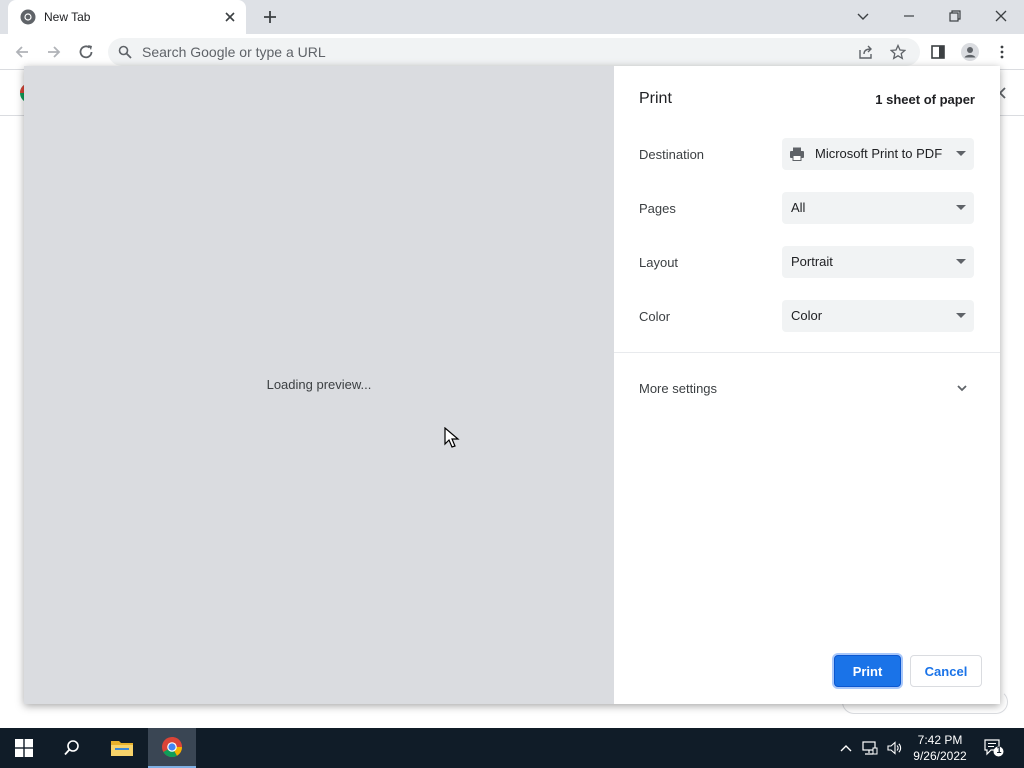 Image resolution: width=1024 pixels, height=768 pixels. Describe the element at coordinates (86, 52) in the screenshot. I see `reload-icon` at that location.